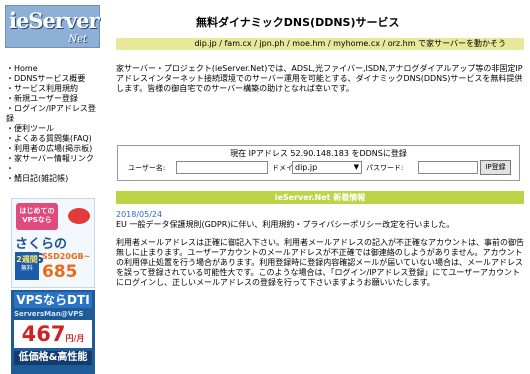 This screenshot has height=374, width=530. What do you see at coordinates (53, 243) in the screenshot?
I see `sakura-vps-ad: はじめてのVPSなら さくらのVPS 2週間 無料 SSD20GB~ 685円~` at bounding box center [53, 243].